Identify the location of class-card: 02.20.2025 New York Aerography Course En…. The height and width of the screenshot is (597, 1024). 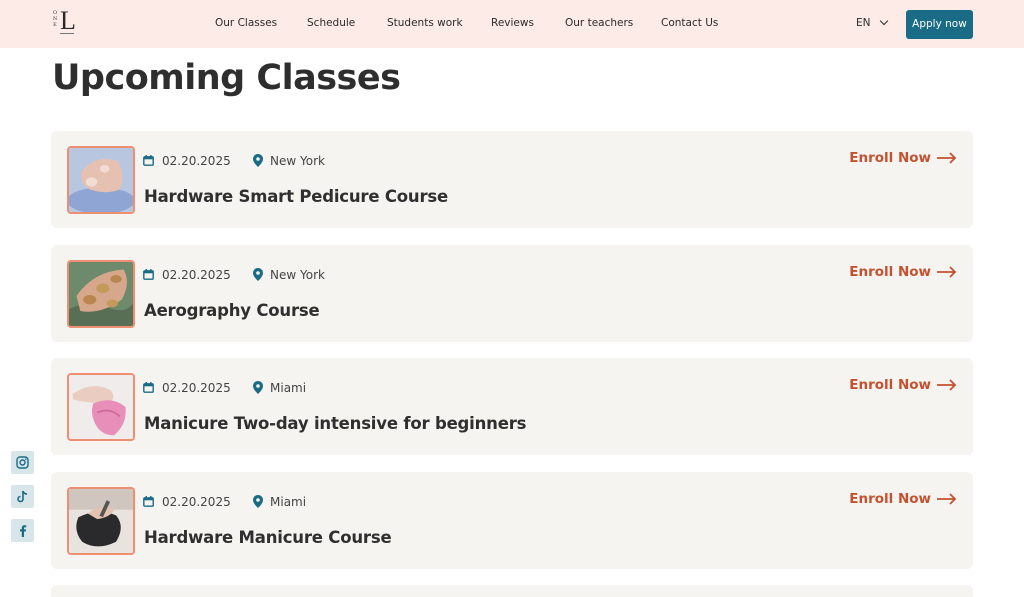
(512, 293).